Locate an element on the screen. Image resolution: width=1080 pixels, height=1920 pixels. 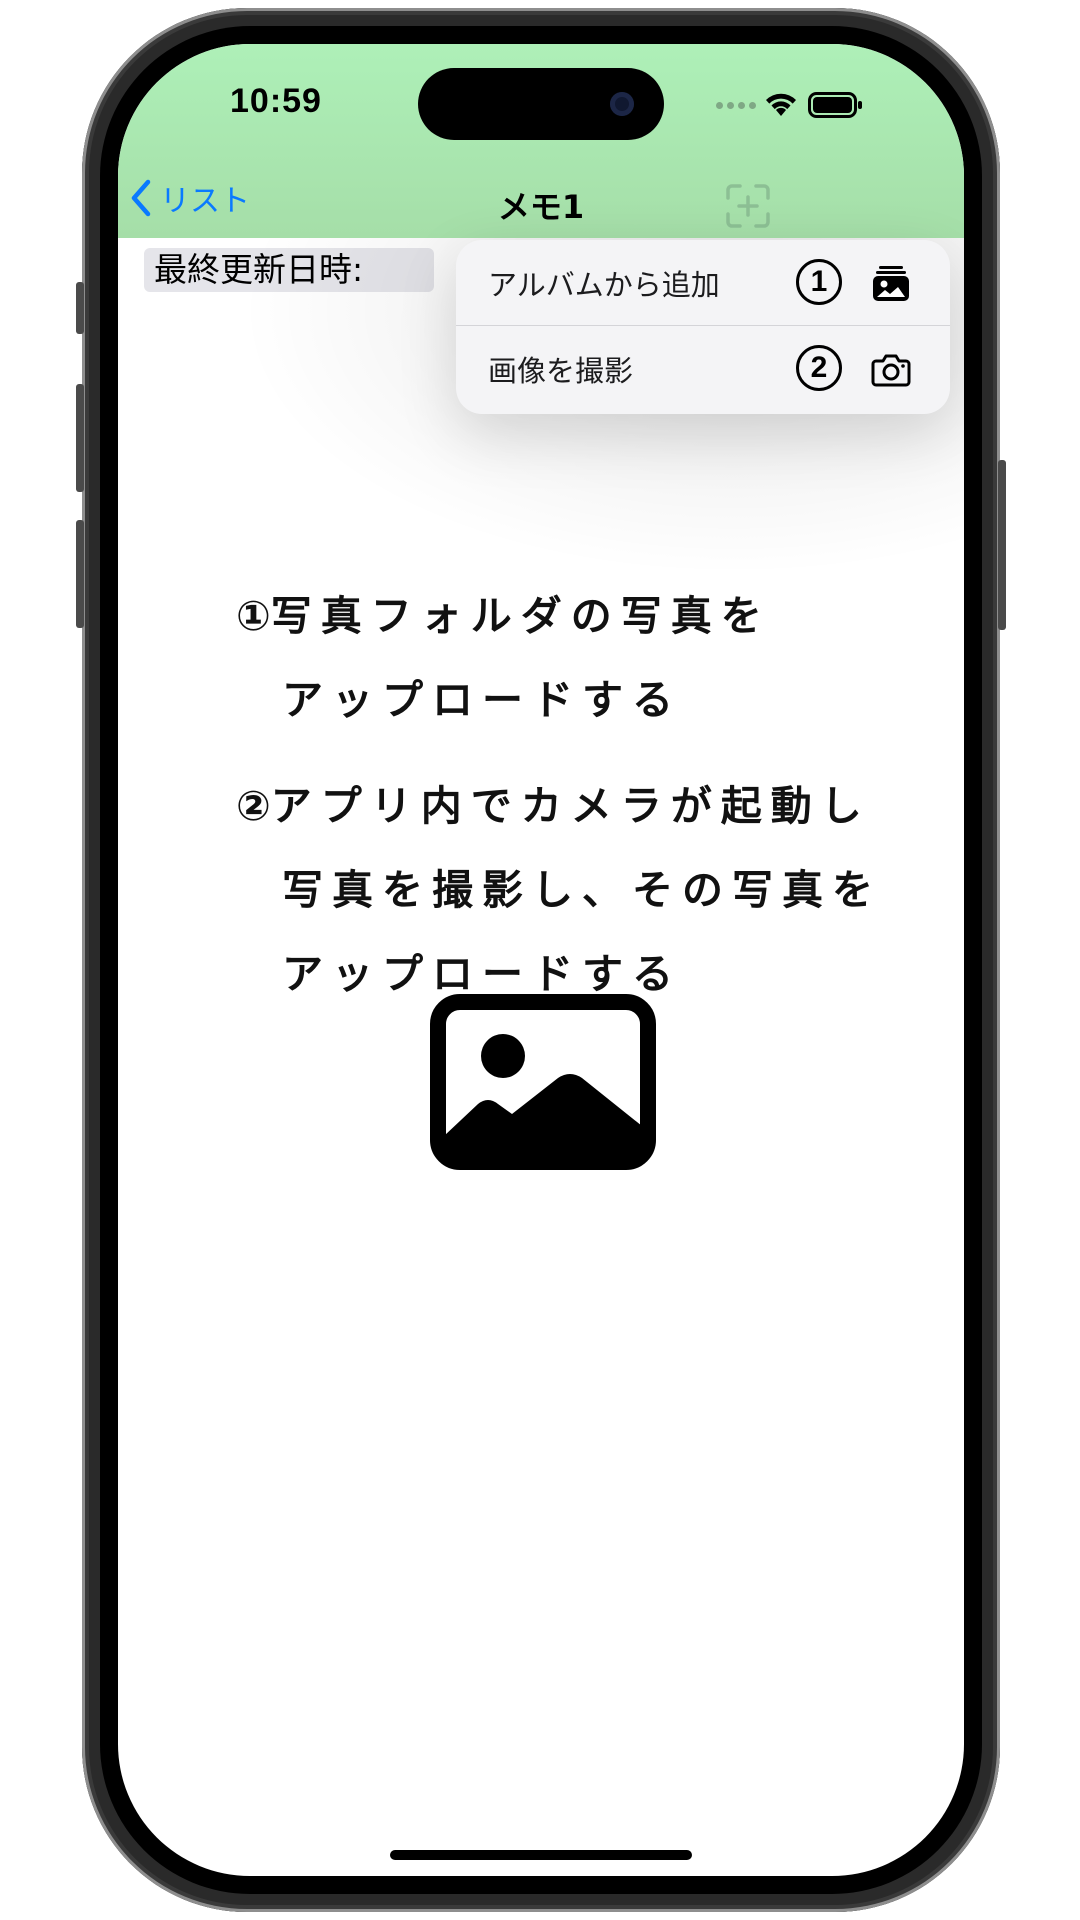
status-time: 10:59 is located at coordinates (276, 101).